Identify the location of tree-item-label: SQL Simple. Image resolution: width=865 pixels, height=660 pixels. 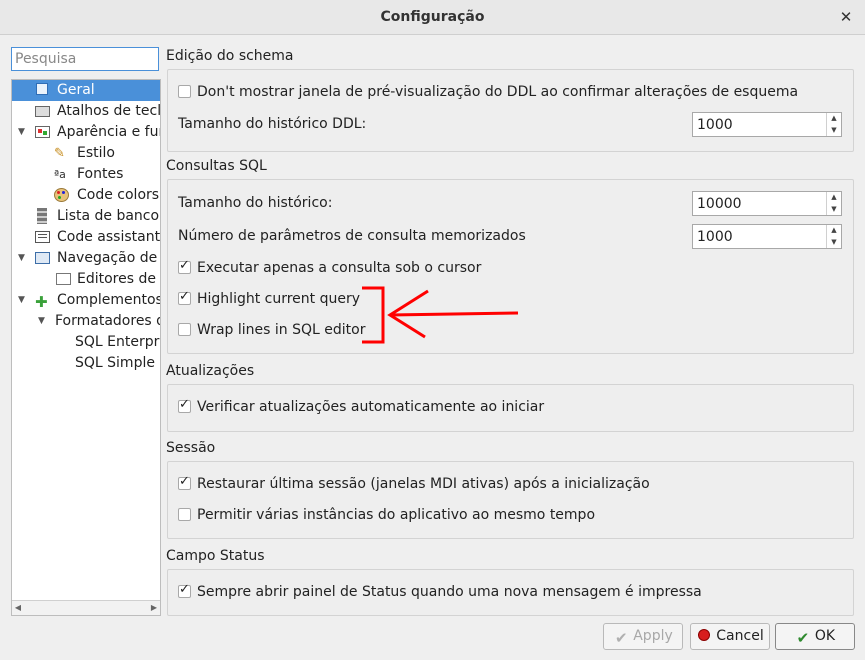
(115, 363).